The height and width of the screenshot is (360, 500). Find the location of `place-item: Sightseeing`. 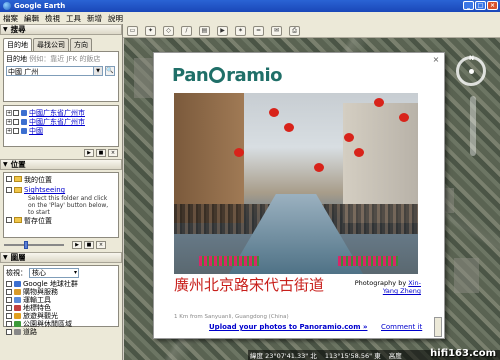

place-item: Sightseeing is located at coordinates (61, 190).